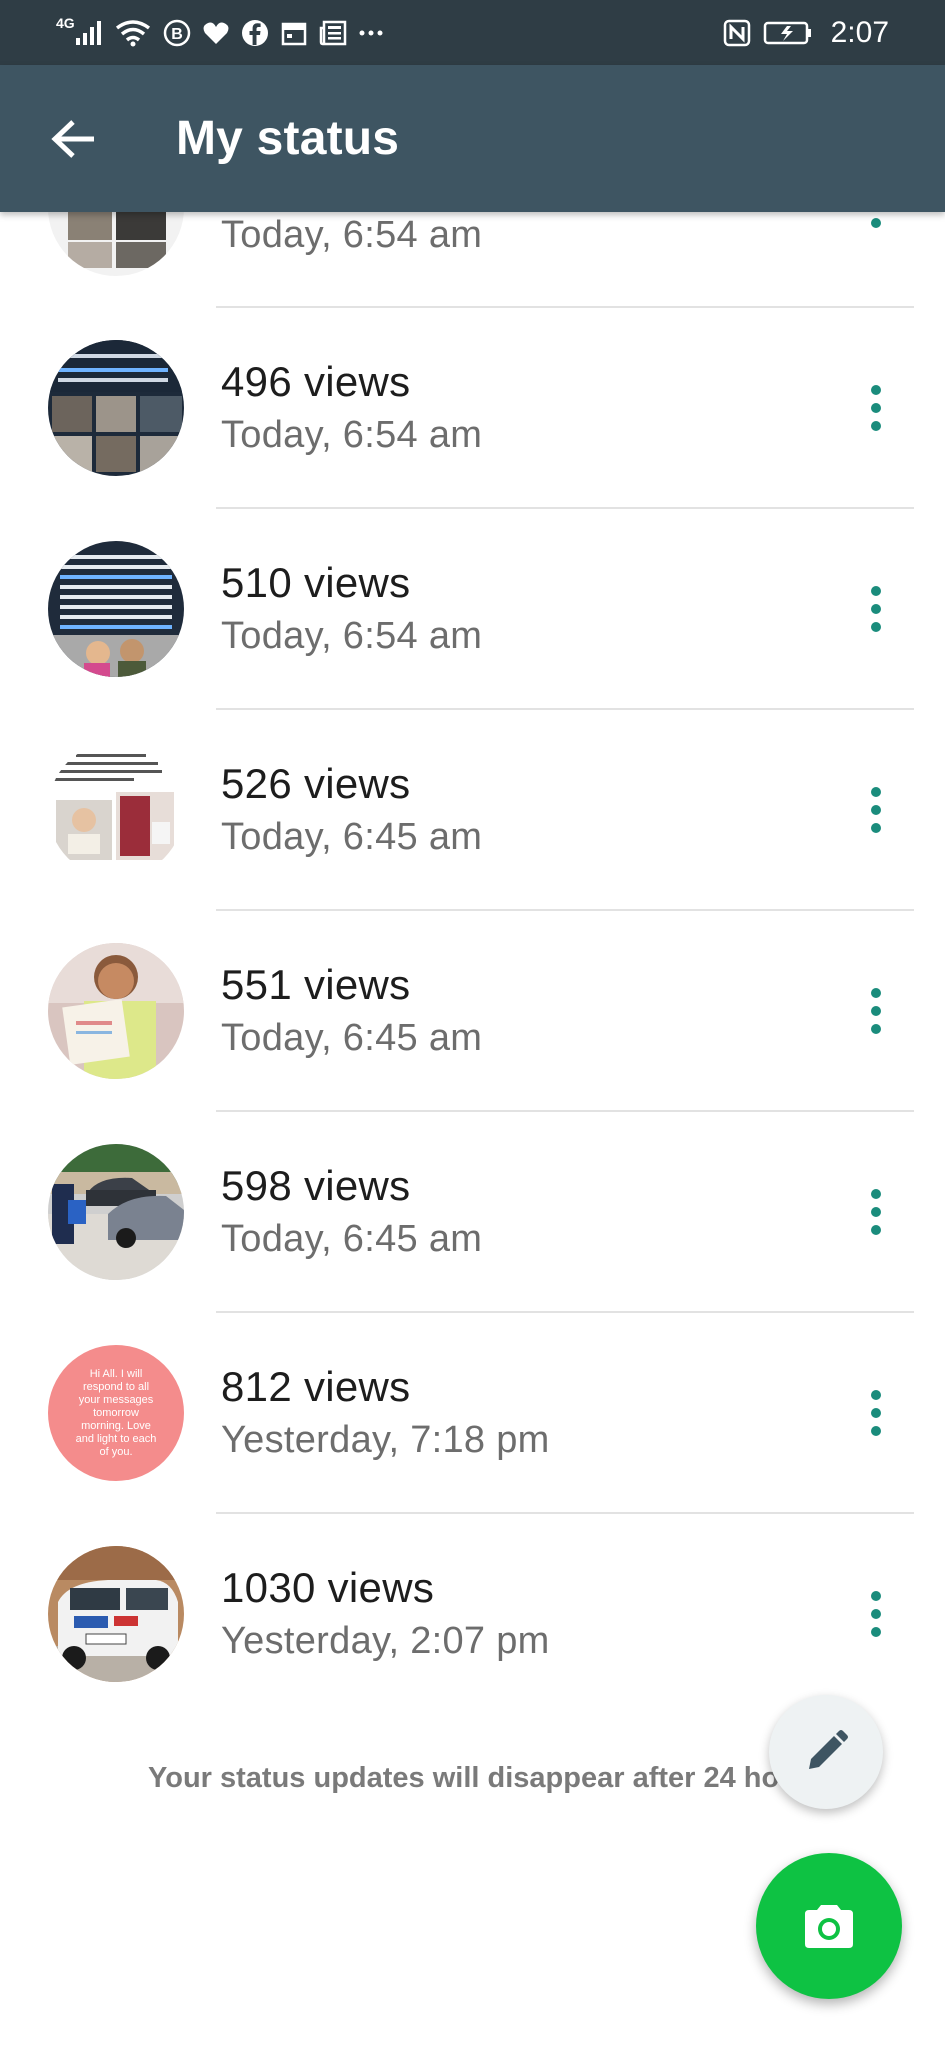  What do you see at coordinates (371, 33) in the screenshot?
I see `more-icon` at bounding box center [371, 33].